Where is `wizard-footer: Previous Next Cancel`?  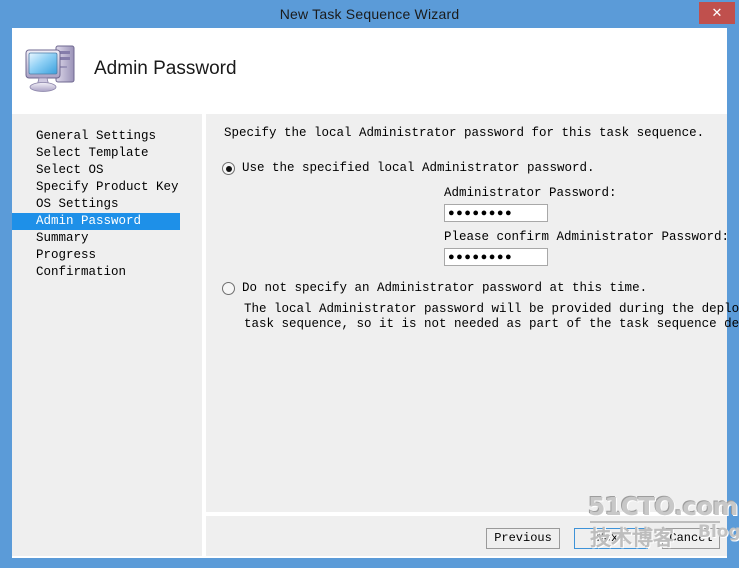 wizard-footer: Previous Next Cancel is located at coordinates (466, 536).